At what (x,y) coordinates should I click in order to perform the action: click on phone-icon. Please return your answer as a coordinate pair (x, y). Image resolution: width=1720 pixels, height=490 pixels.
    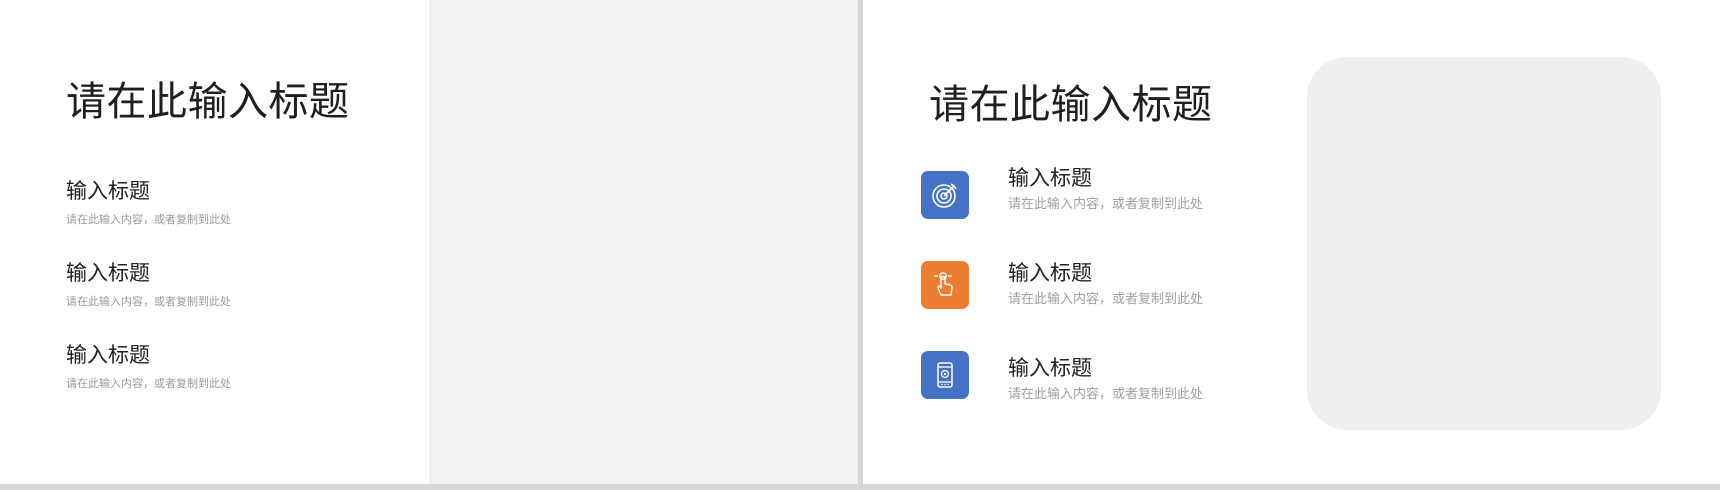
    Looking at the image, I should click on (945, 375).